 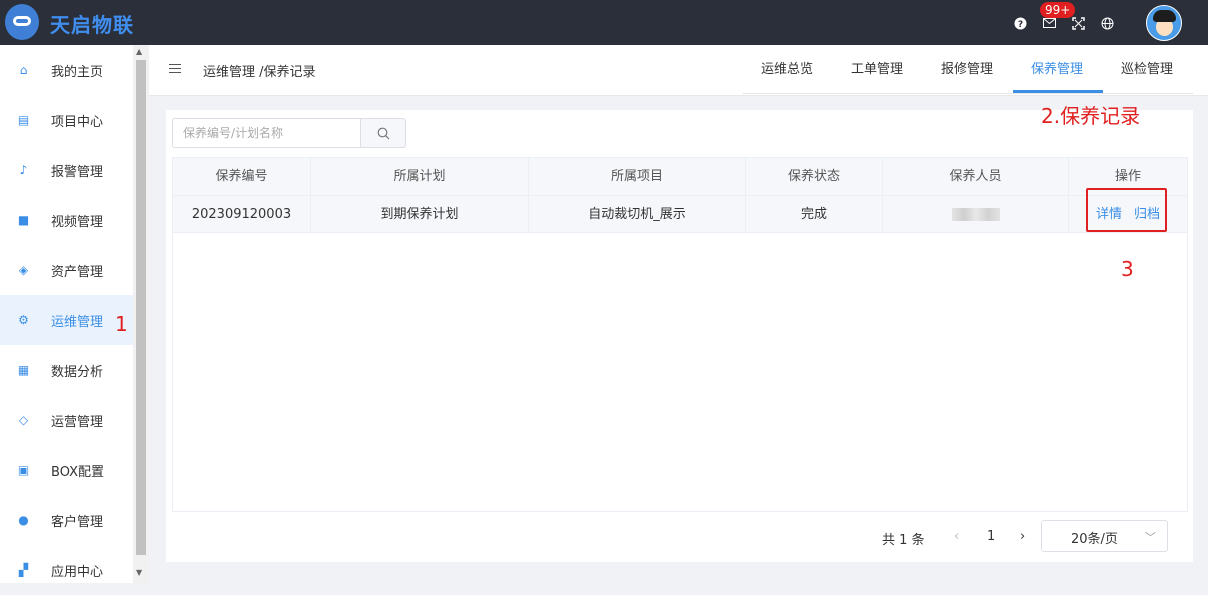 What do you see at coordinates (1058, 91) in the screenshot?
I see `active-tab-indicator` at bounding box center [1058, 91].